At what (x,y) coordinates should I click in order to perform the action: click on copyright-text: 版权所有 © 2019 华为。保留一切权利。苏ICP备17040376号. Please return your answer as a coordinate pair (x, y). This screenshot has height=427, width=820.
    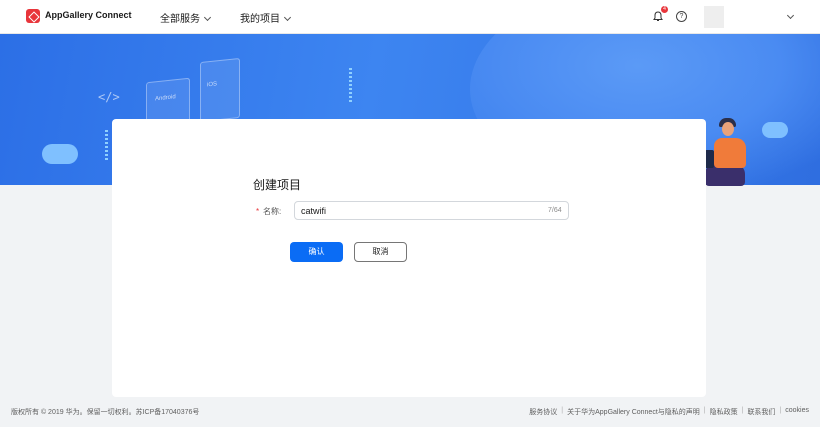
    Looking at the image, I should click on (105, 412).